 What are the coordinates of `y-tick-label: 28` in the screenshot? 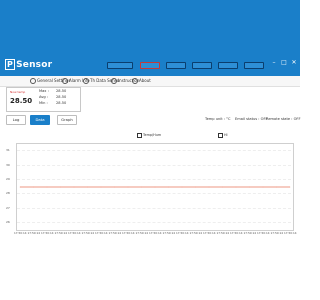 It's located at (8, 193).